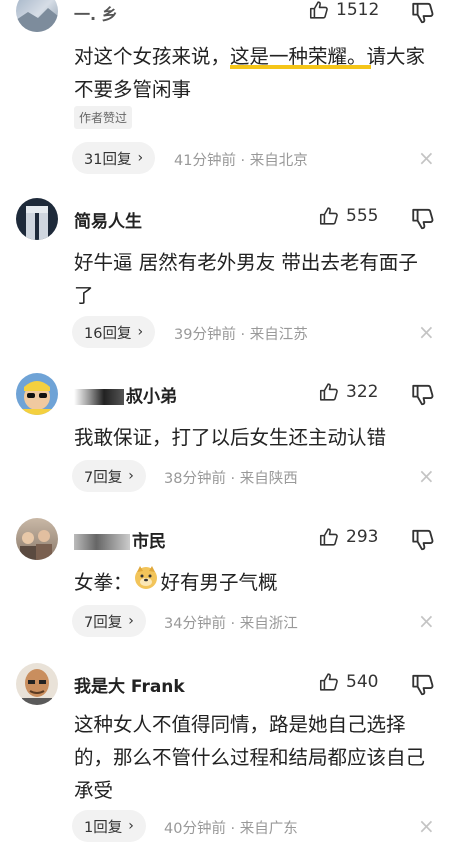 The width and height of the screenshot is (452, 842). What do you see at coordinates (37, 539) in the screenshot?
I see `group-photo-avatar` at bounding box center [37, 539].